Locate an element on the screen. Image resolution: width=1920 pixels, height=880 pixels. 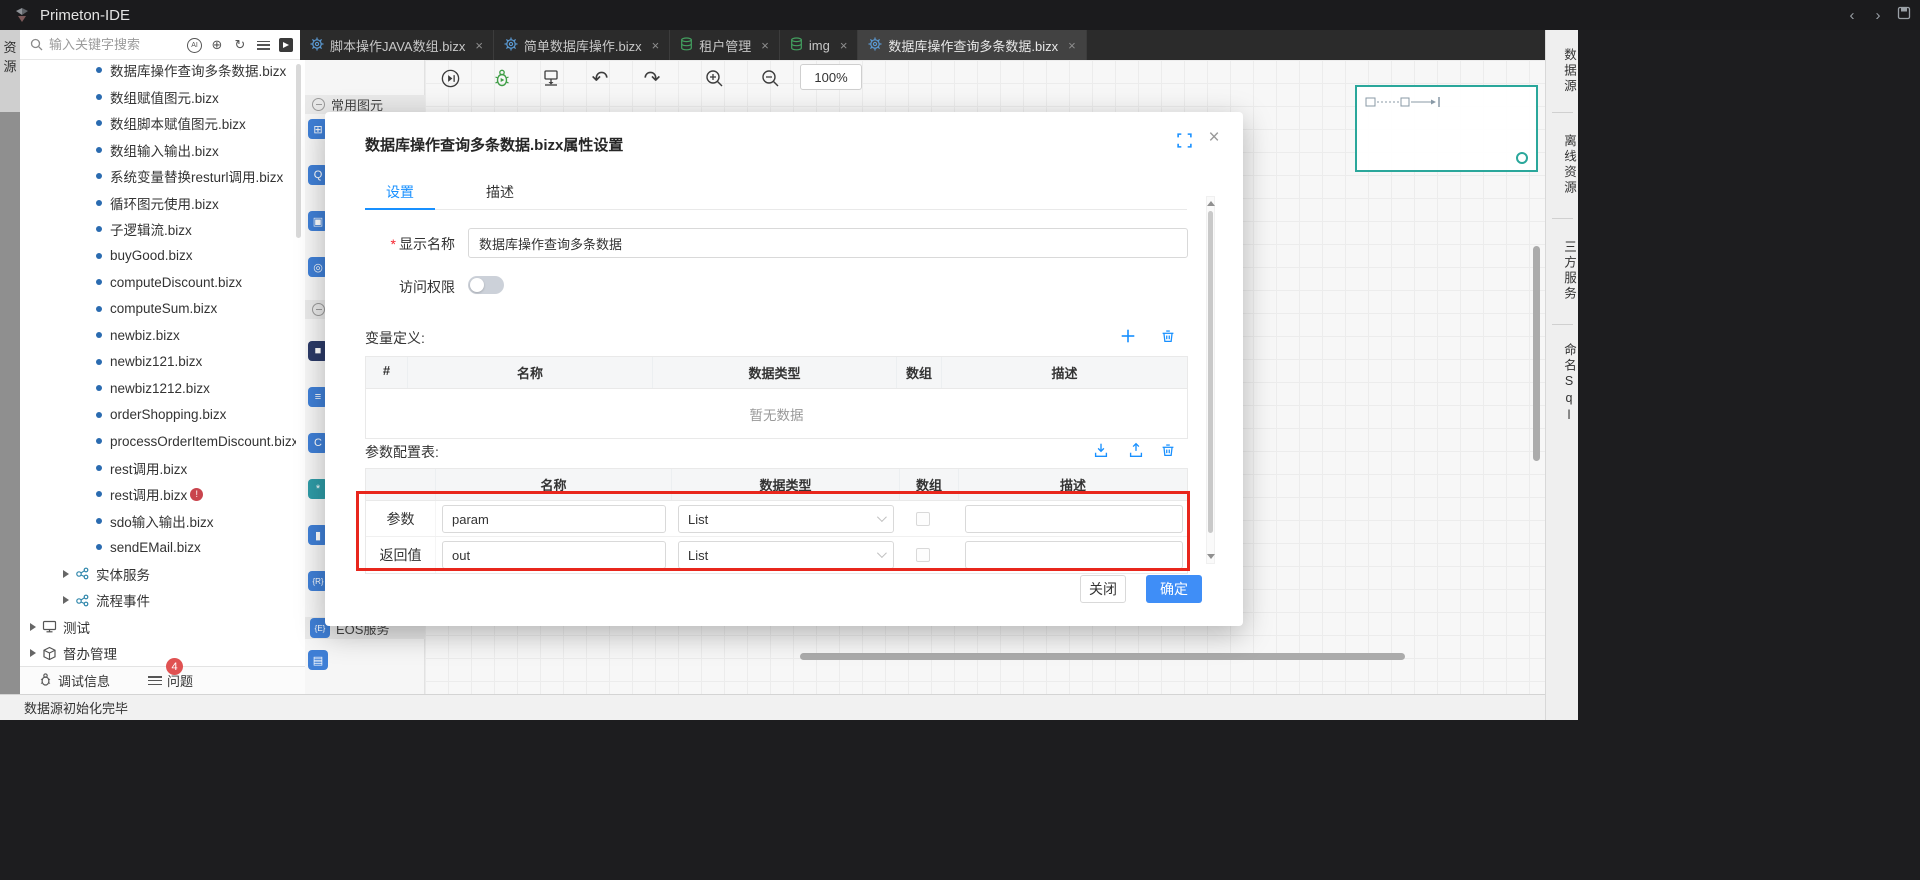
tree-leaf-item: sdo输入输出.bizx is located at coordinates (158, 521).